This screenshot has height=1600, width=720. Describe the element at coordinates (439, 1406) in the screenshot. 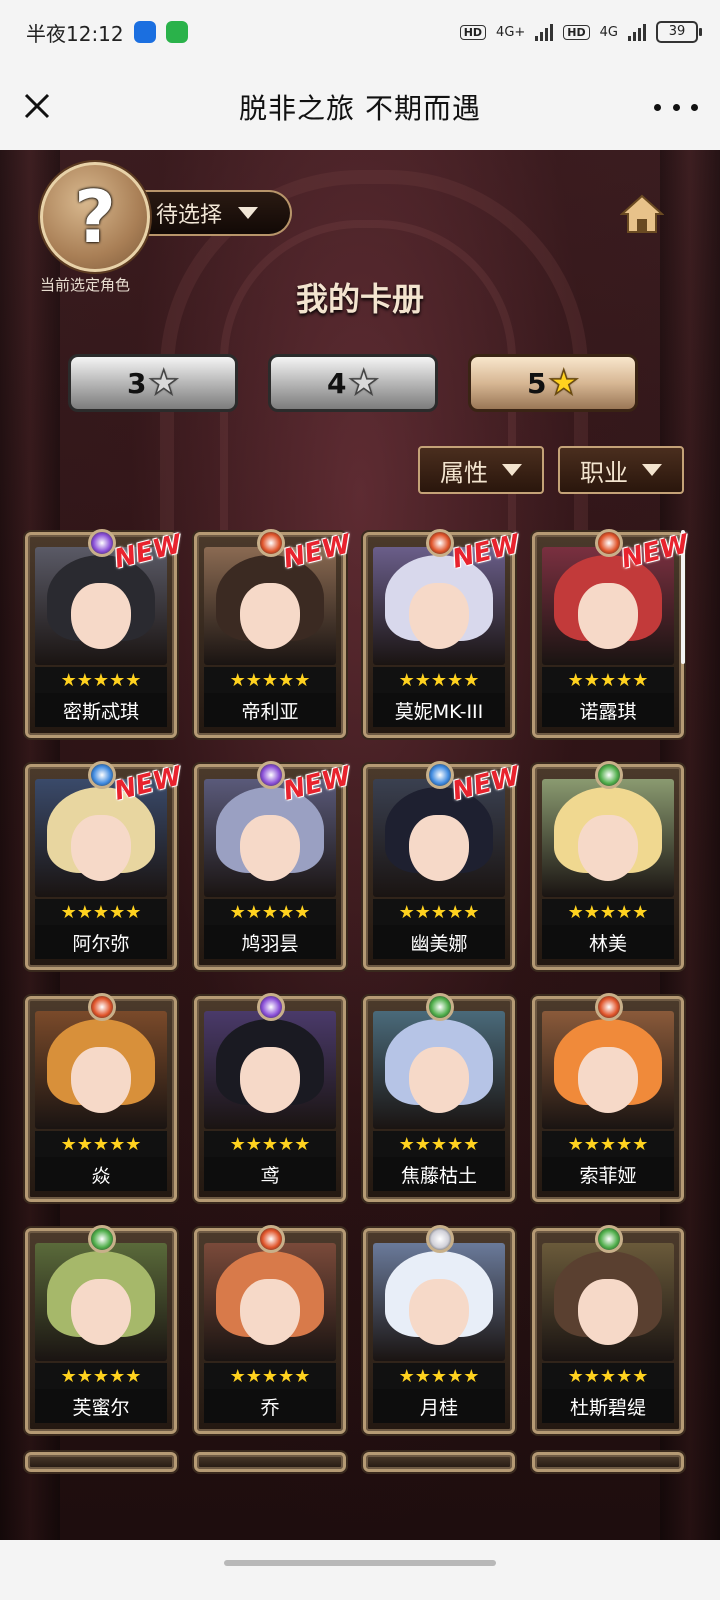

I see `character-name: 月桂` at that location.